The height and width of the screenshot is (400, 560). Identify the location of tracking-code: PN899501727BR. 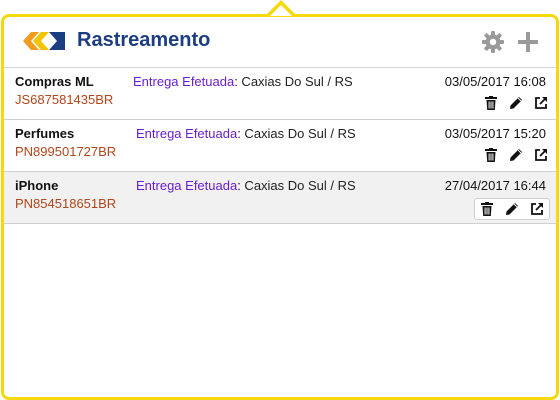
(66, 151).